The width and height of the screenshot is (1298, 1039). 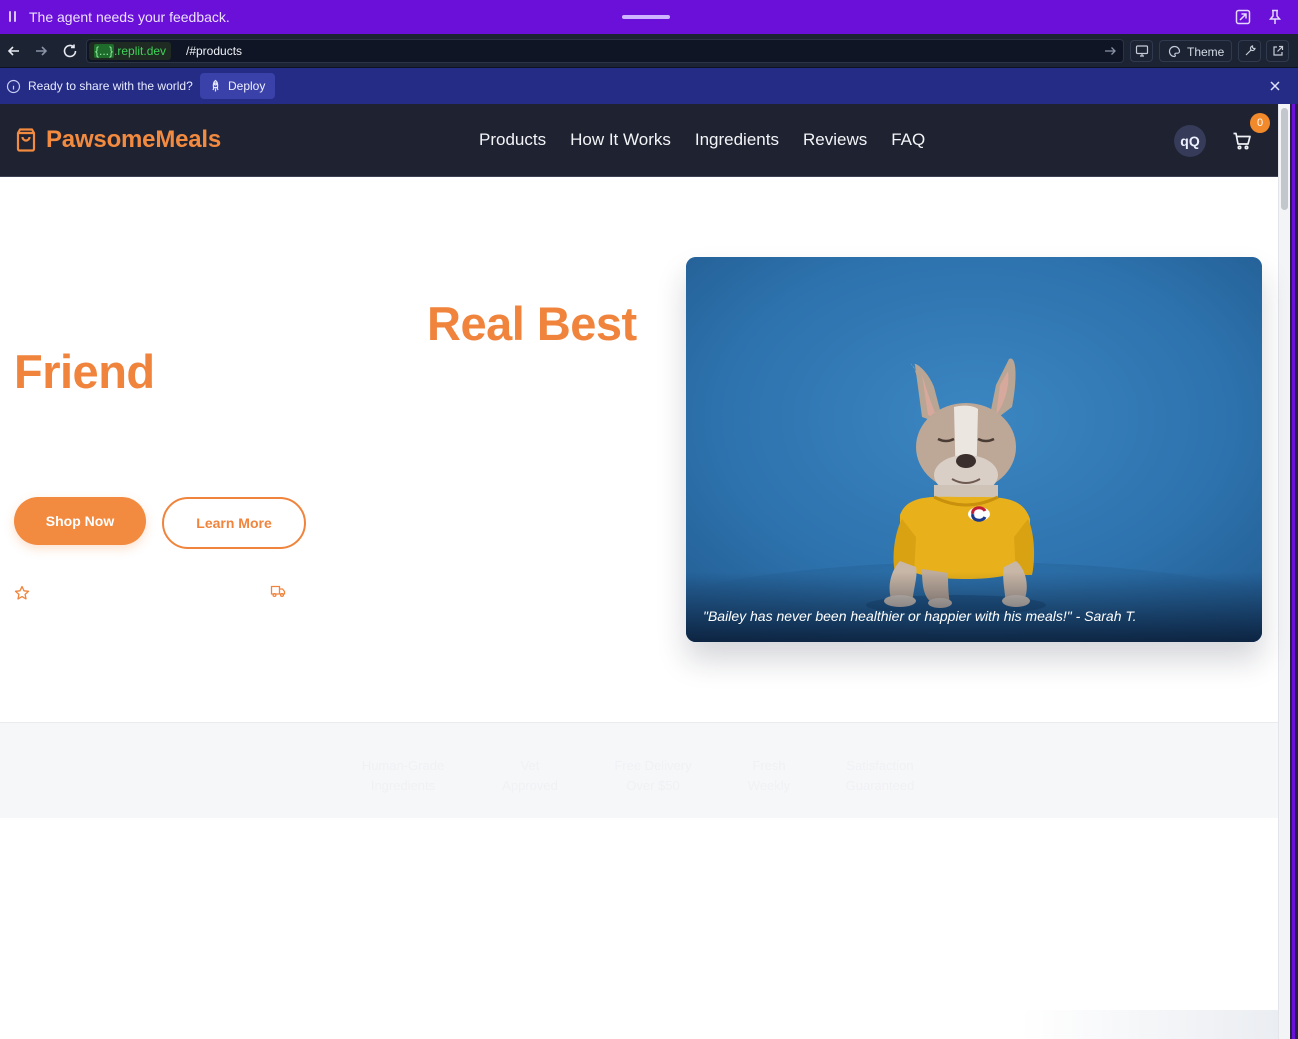 What do you see at coordinates (908, 140) in the screenshot?
I see `nav-faq: FAQ` at bounding box center [908, 140].